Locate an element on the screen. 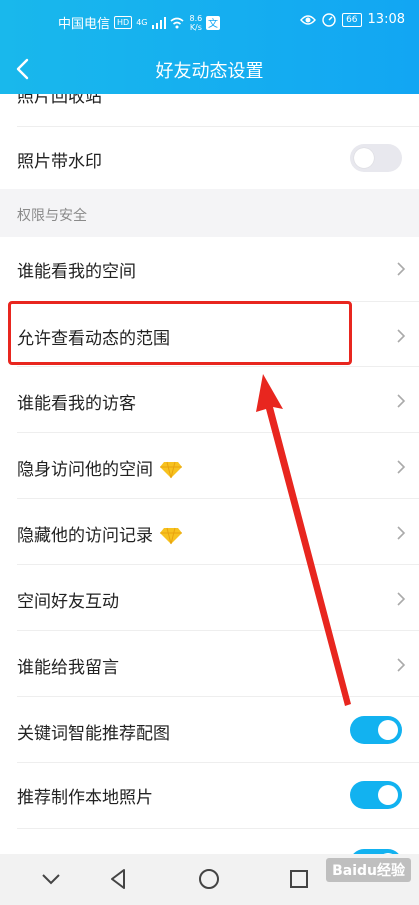  app-notification-icon: 文 is located at coordinates (213, 22).